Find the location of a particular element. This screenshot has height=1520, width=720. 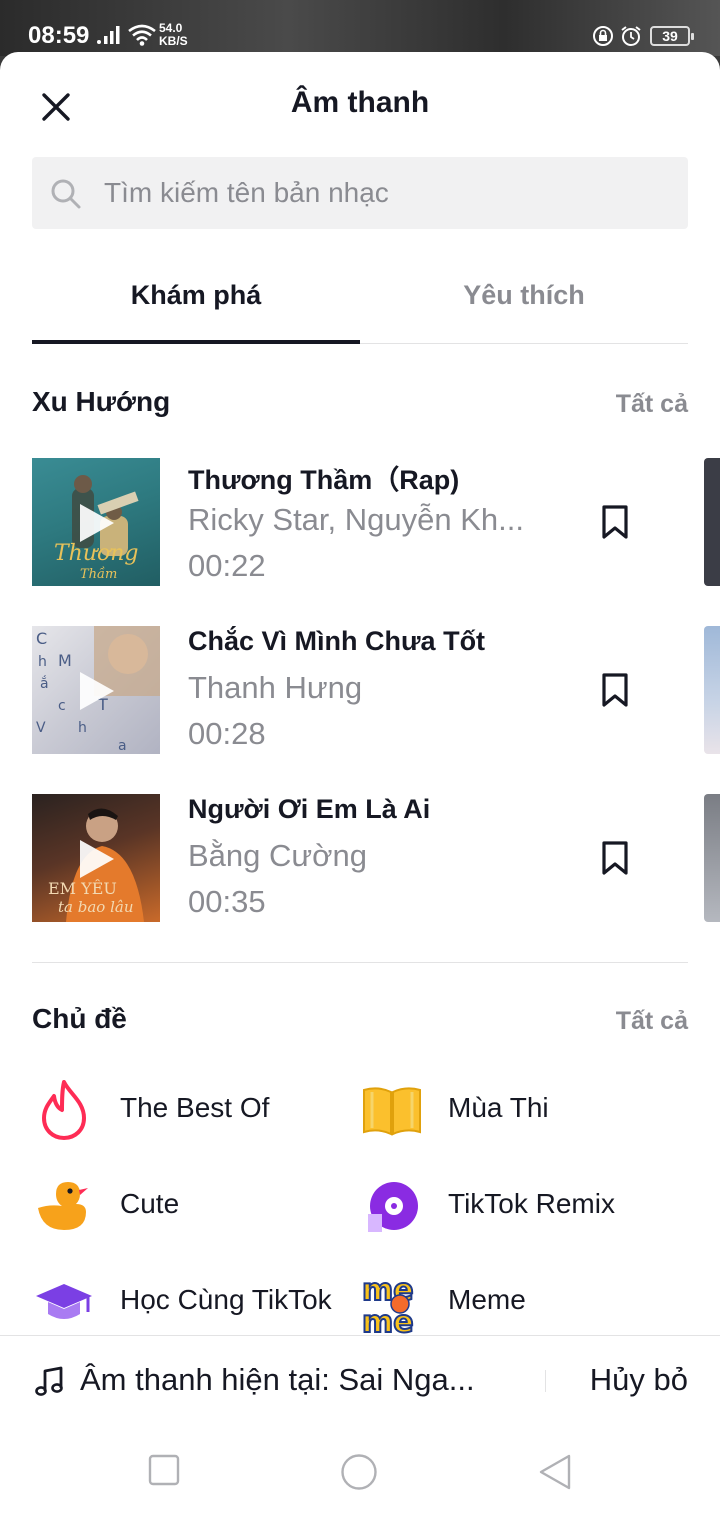

signal-icon is located at coordinates (108, 35).